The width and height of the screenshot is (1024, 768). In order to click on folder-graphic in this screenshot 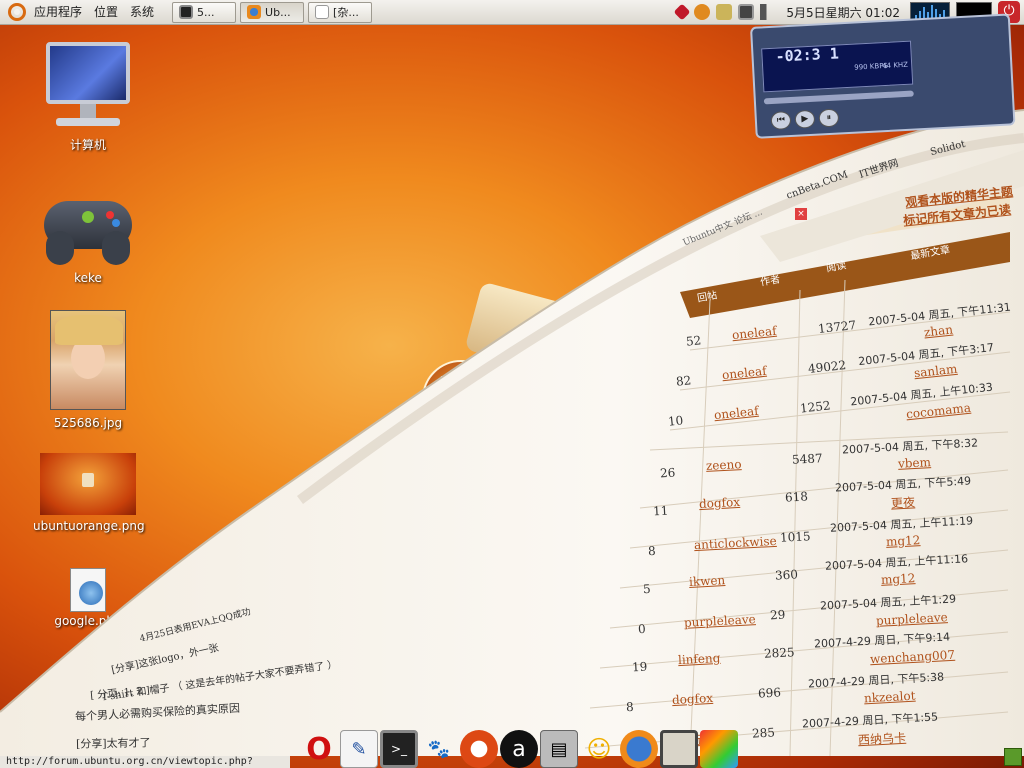, I will do `click(517, 327)`.